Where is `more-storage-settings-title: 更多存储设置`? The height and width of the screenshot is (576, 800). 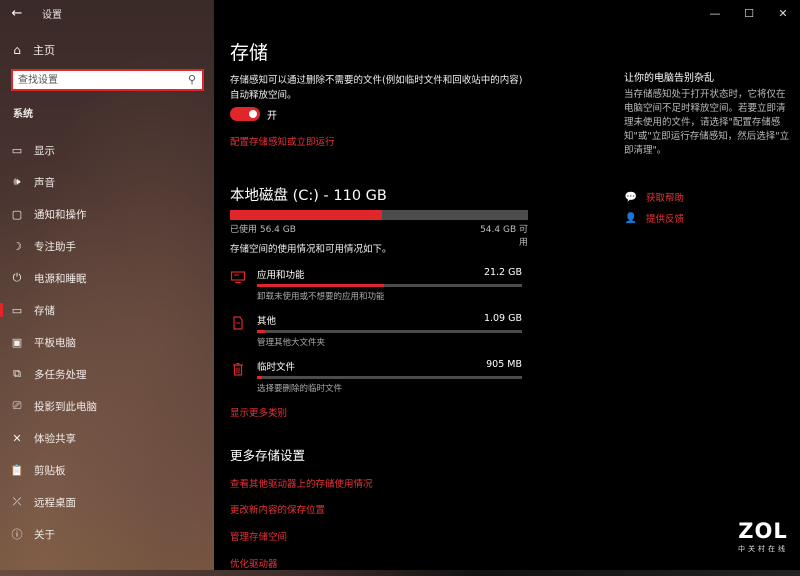
more-storage-settings-title: 更多存储设置 is located at coordinates (268, 455).